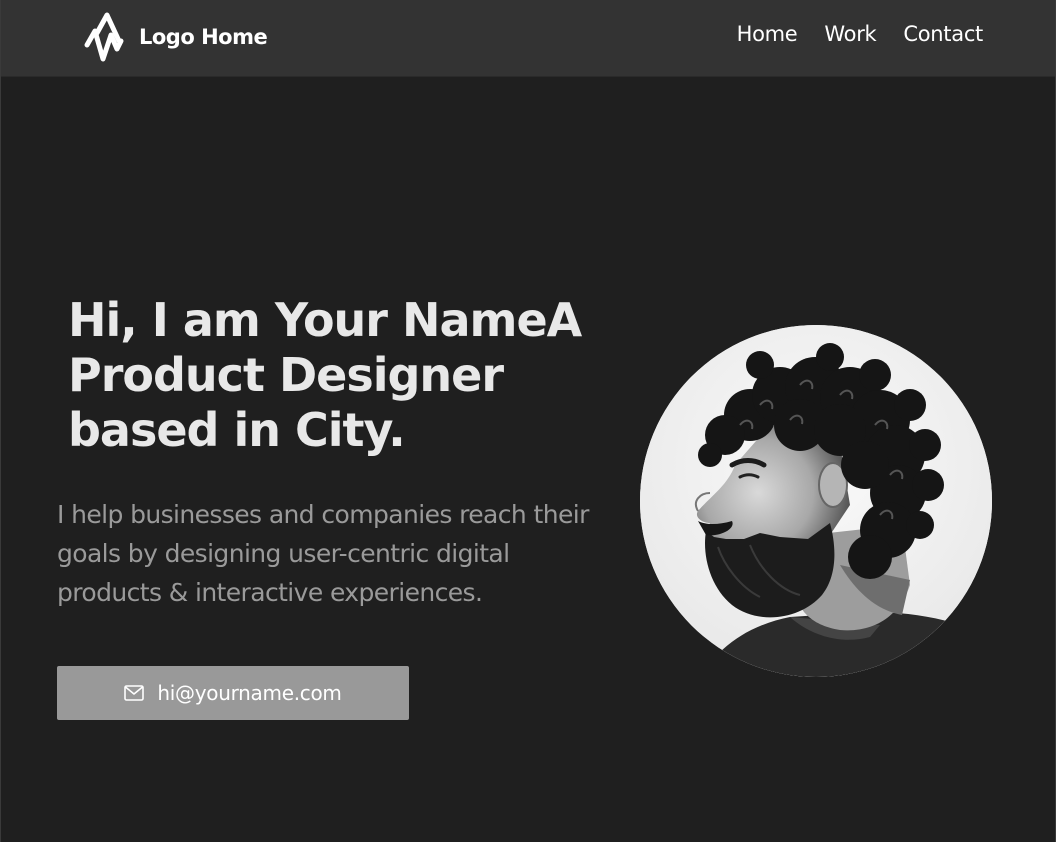 This screenshot has height=842, width=1056. I want to click on logo-home-link: Logo Home, so click(175, 37).